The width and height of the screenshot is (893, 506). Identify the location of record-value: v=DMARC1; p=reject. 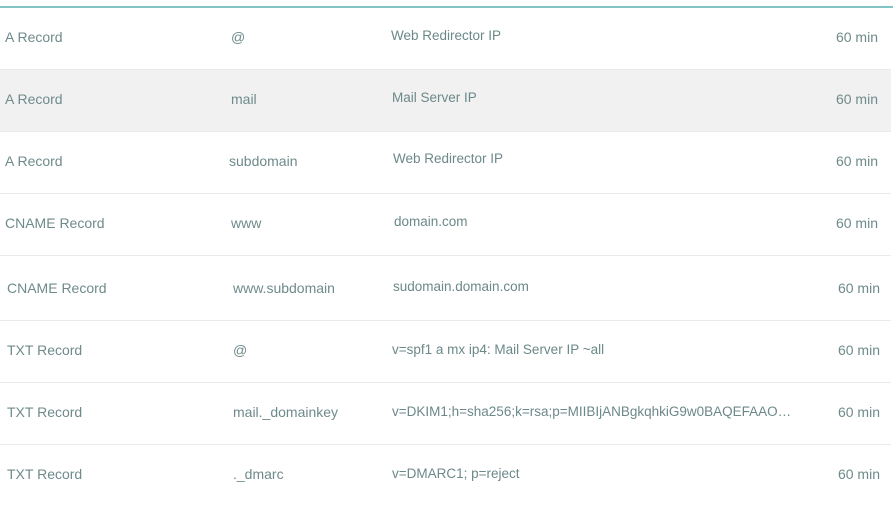
(456, 473).